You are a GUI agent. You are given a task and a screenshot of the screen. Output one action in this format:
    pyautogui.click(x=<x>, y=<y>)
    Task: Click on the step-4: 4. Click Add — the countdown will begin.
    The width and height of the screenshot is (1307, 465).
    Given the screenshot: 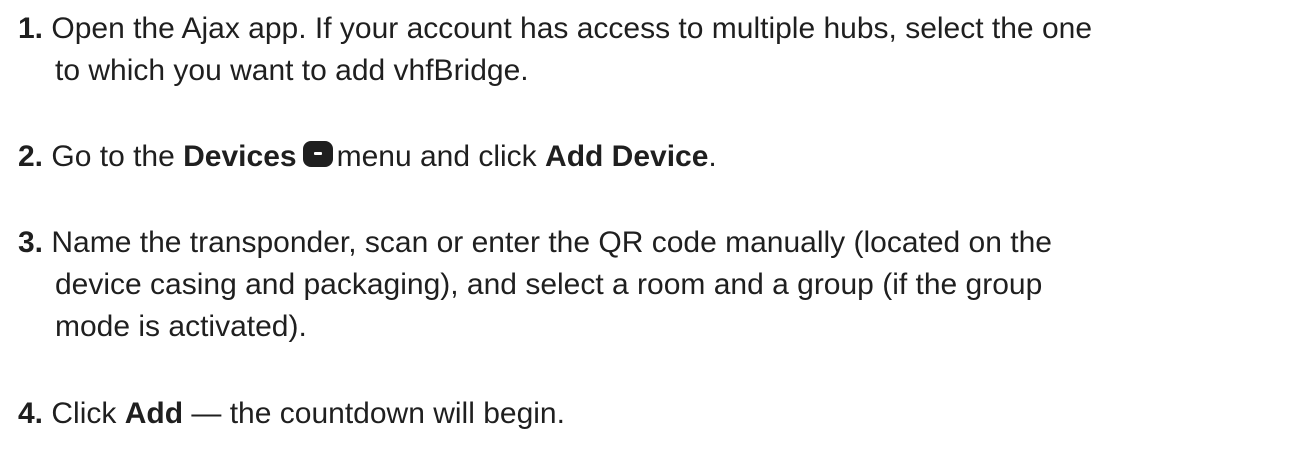 What is the action you would take?
    pyautogui.click(x=658, y=414)
    